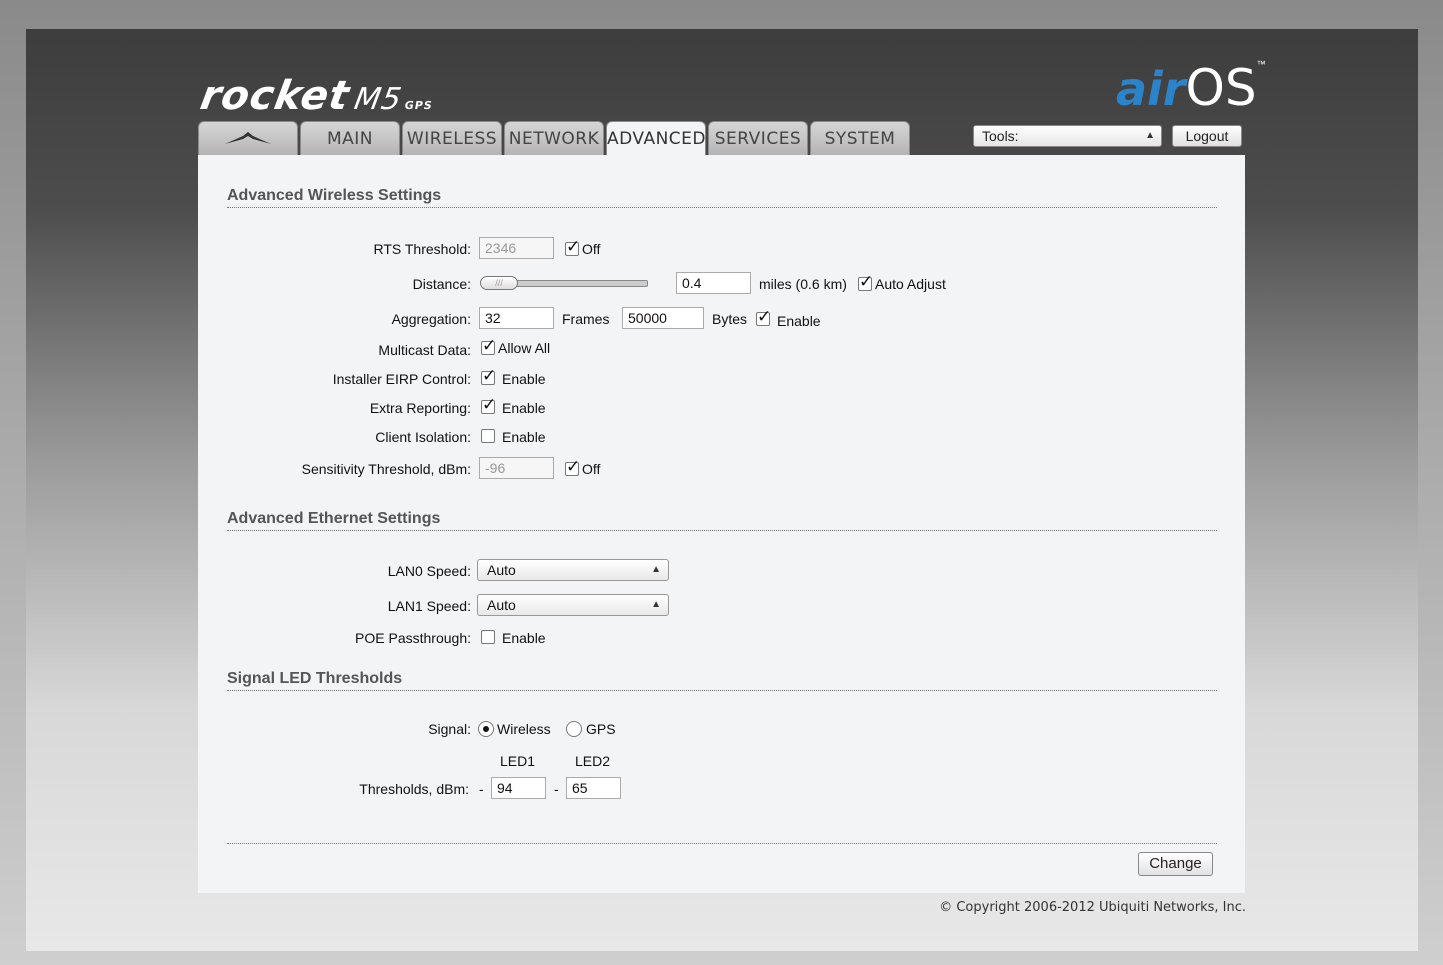  What do you see at coordinates (488, 436) in the screenshot?
I see `client-isolation-checkbox` at bounding box center [488, 436].